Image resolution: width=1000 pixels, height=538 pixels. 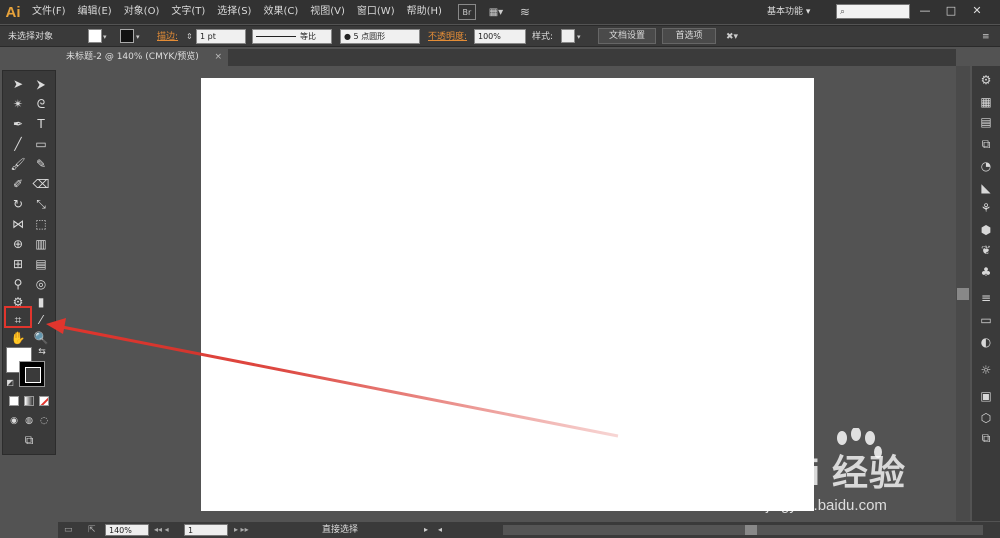 I want to click on draw-normal-icon: ◉, so click(x=14, y=421).